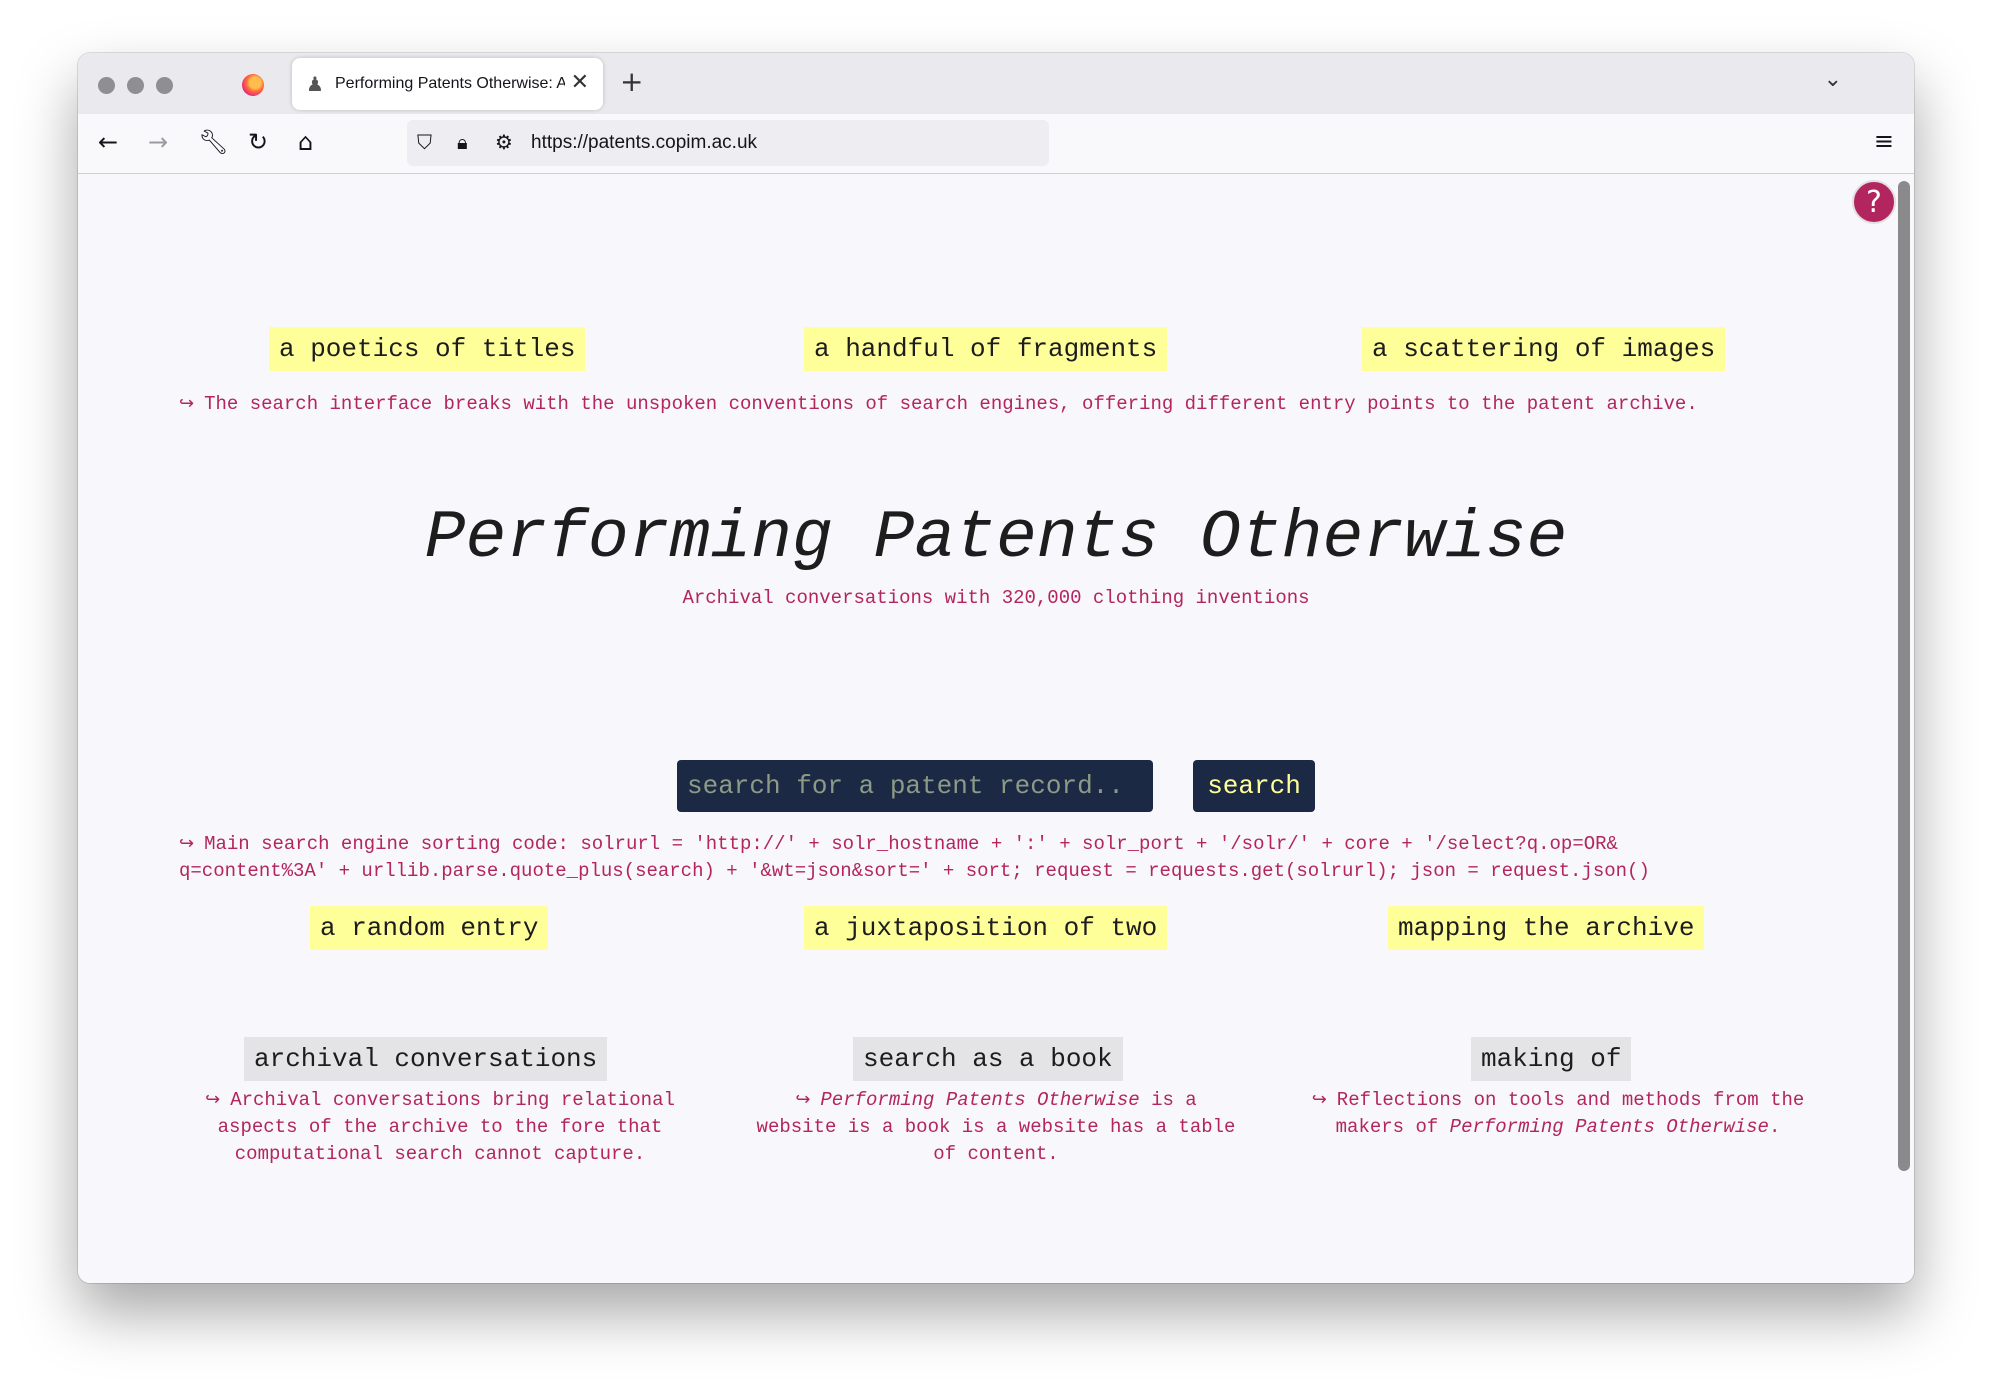  Describe the element at coordinates (986, 928) in the screenshot. I see `link-juxtaposition-of-two: a juxtaposition of two` at that location.